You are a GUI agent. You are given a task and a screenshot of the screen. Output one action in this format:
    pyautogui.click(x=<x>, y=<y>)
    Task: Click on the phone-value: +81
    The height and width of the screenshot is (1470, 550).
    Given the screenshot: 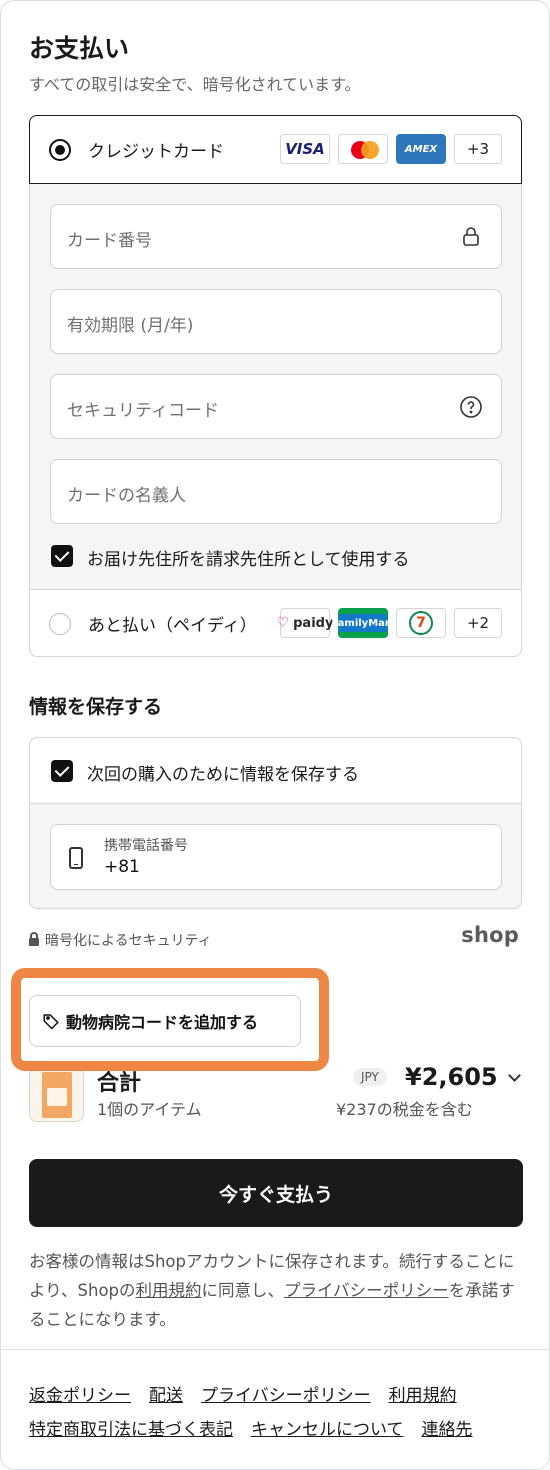 What is the action you would take?
    pyautogui.click(x=122, y=867)
    